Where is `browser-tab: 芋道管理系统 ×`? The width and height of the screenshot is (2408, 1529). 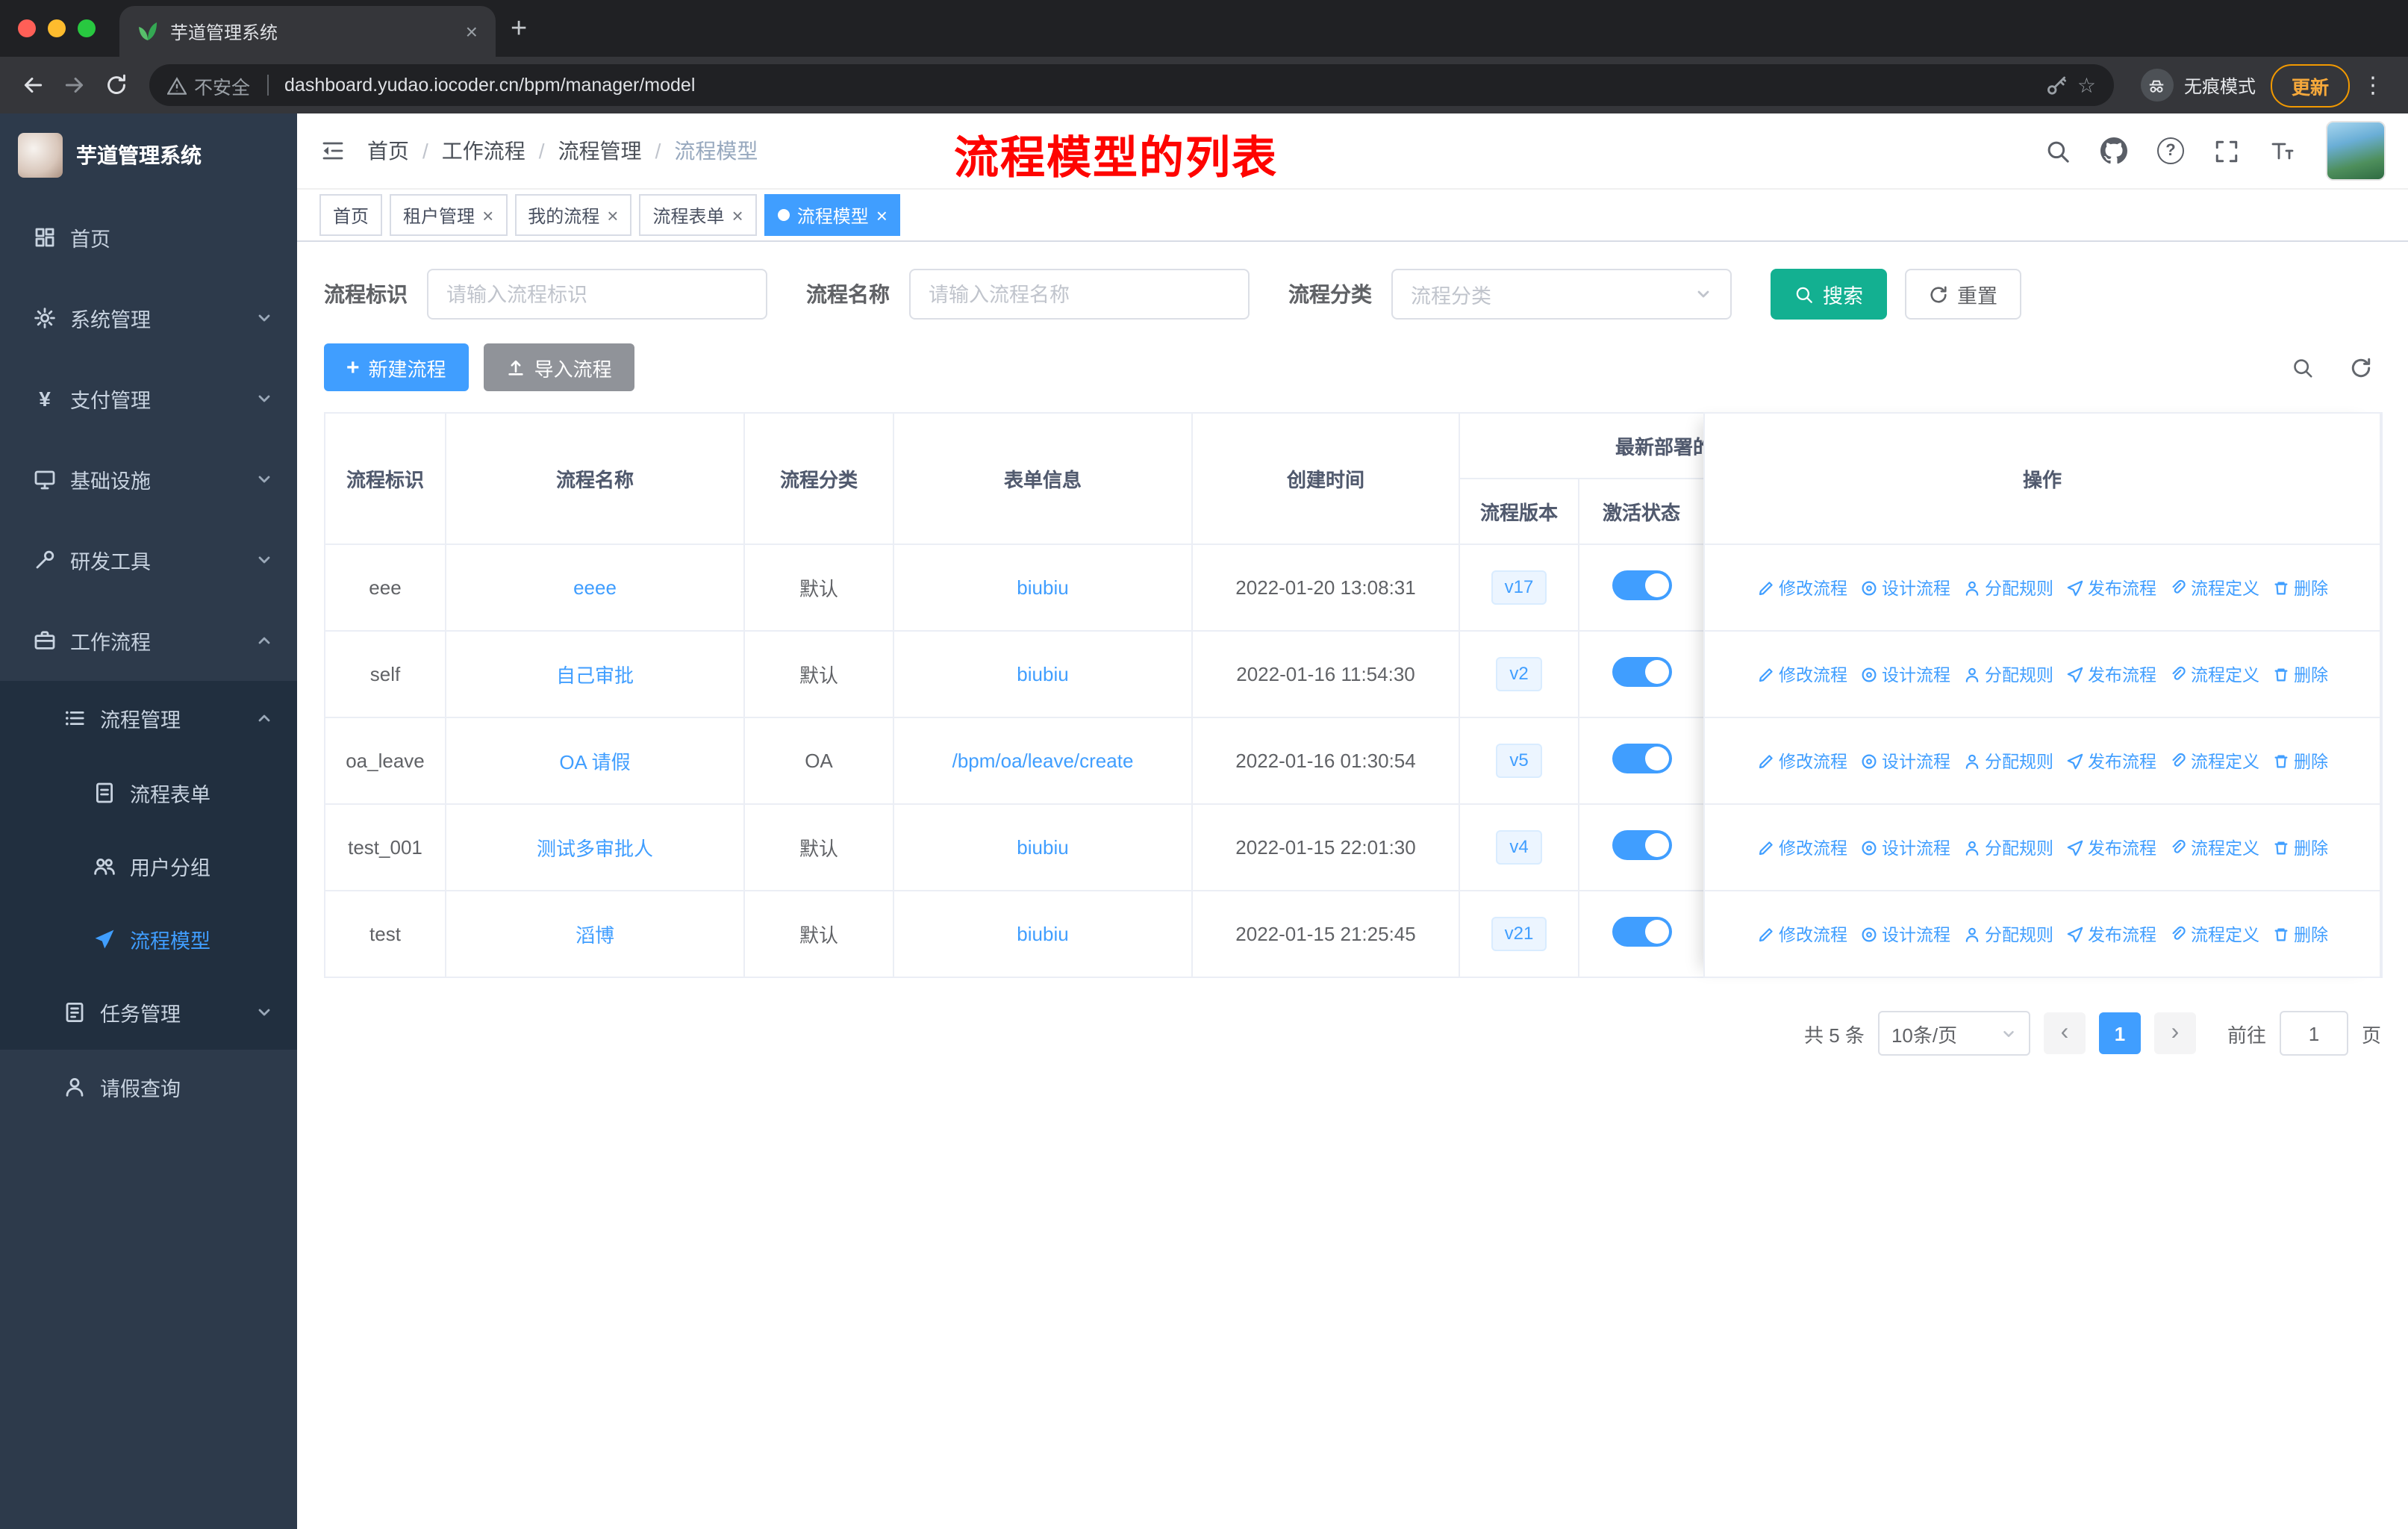
browser-tab: 芋道管理系统 × is located at coordinates (307, 32).